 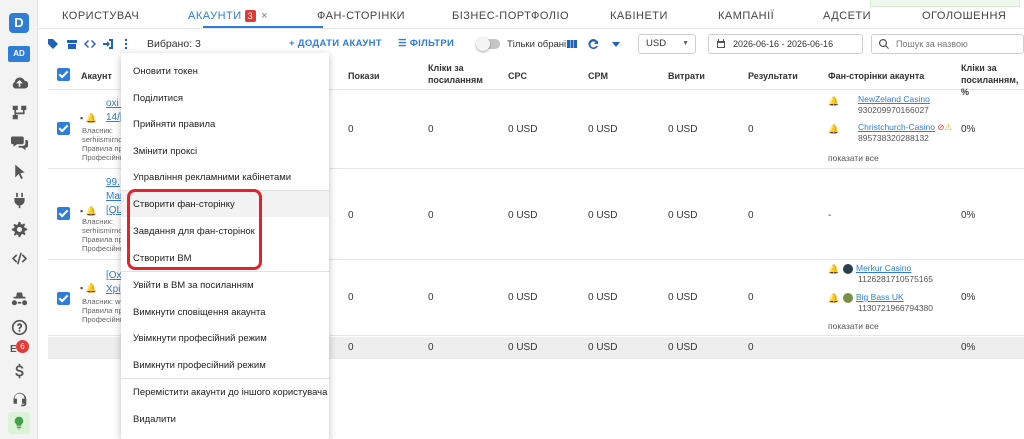 What do you see at coordinates (517, 76) in the screenshot?
I see `th-cpc: CPC` at bounding box center [517, 76].